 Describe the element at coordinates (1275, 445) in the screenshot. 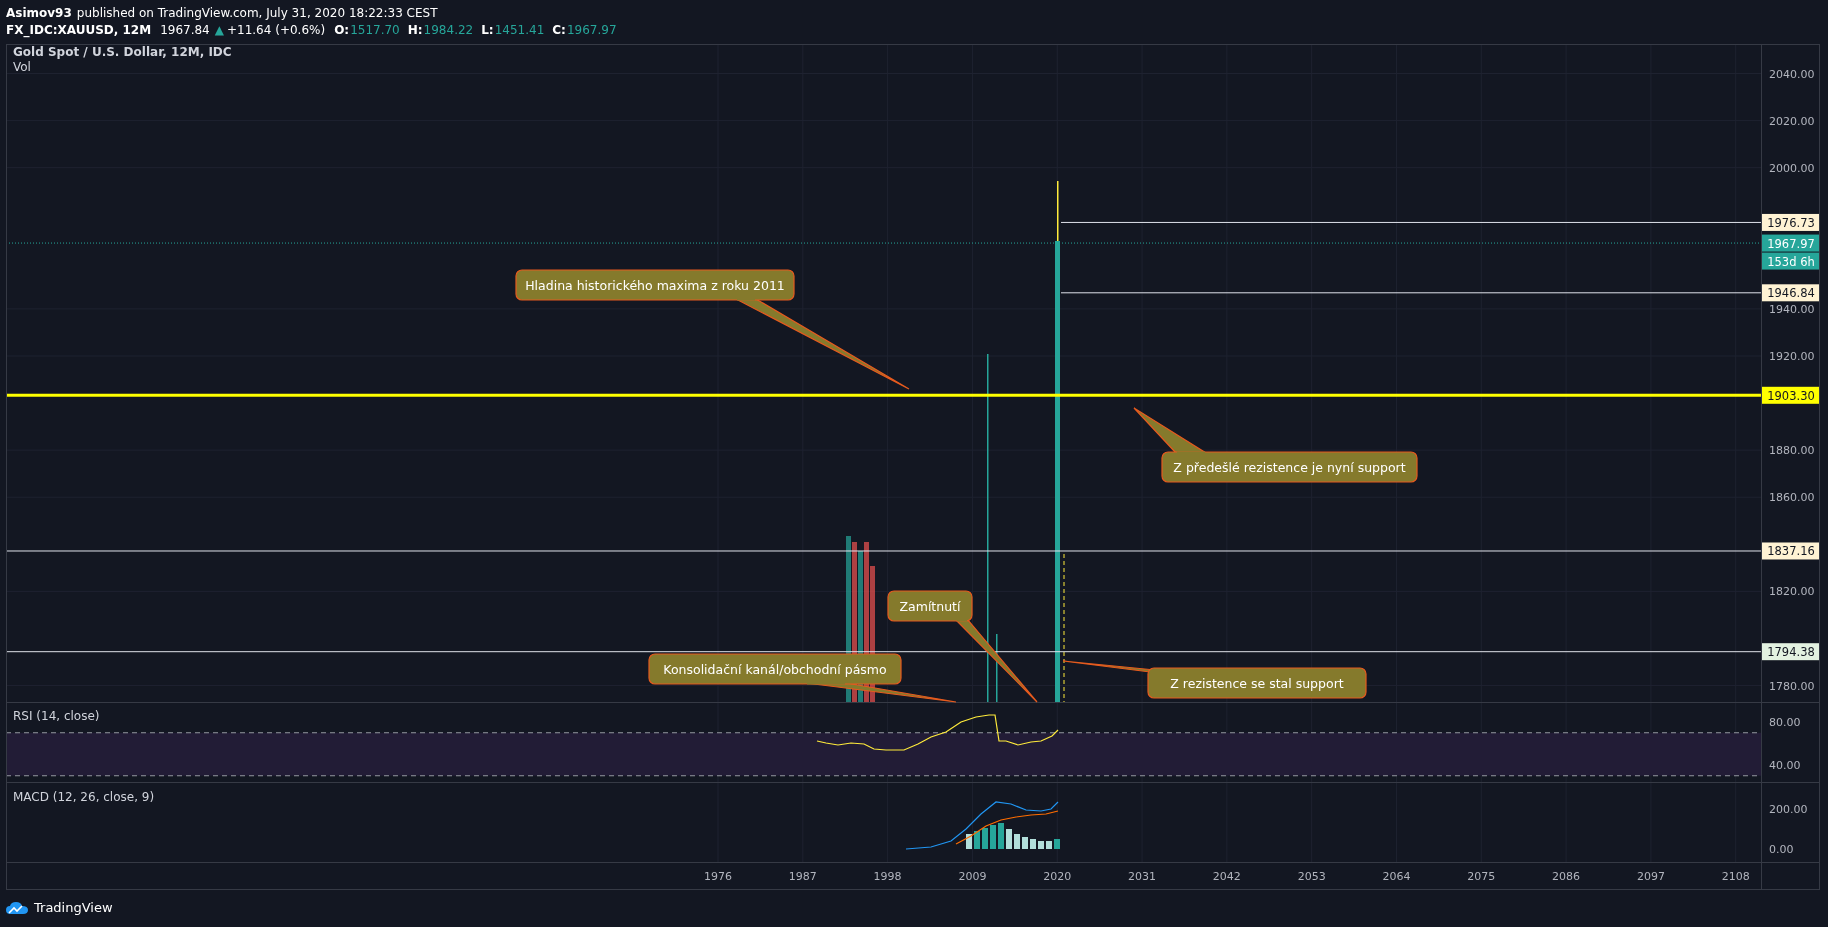

I see `callout: Z předešlé rezistence je nyní support` at that location.